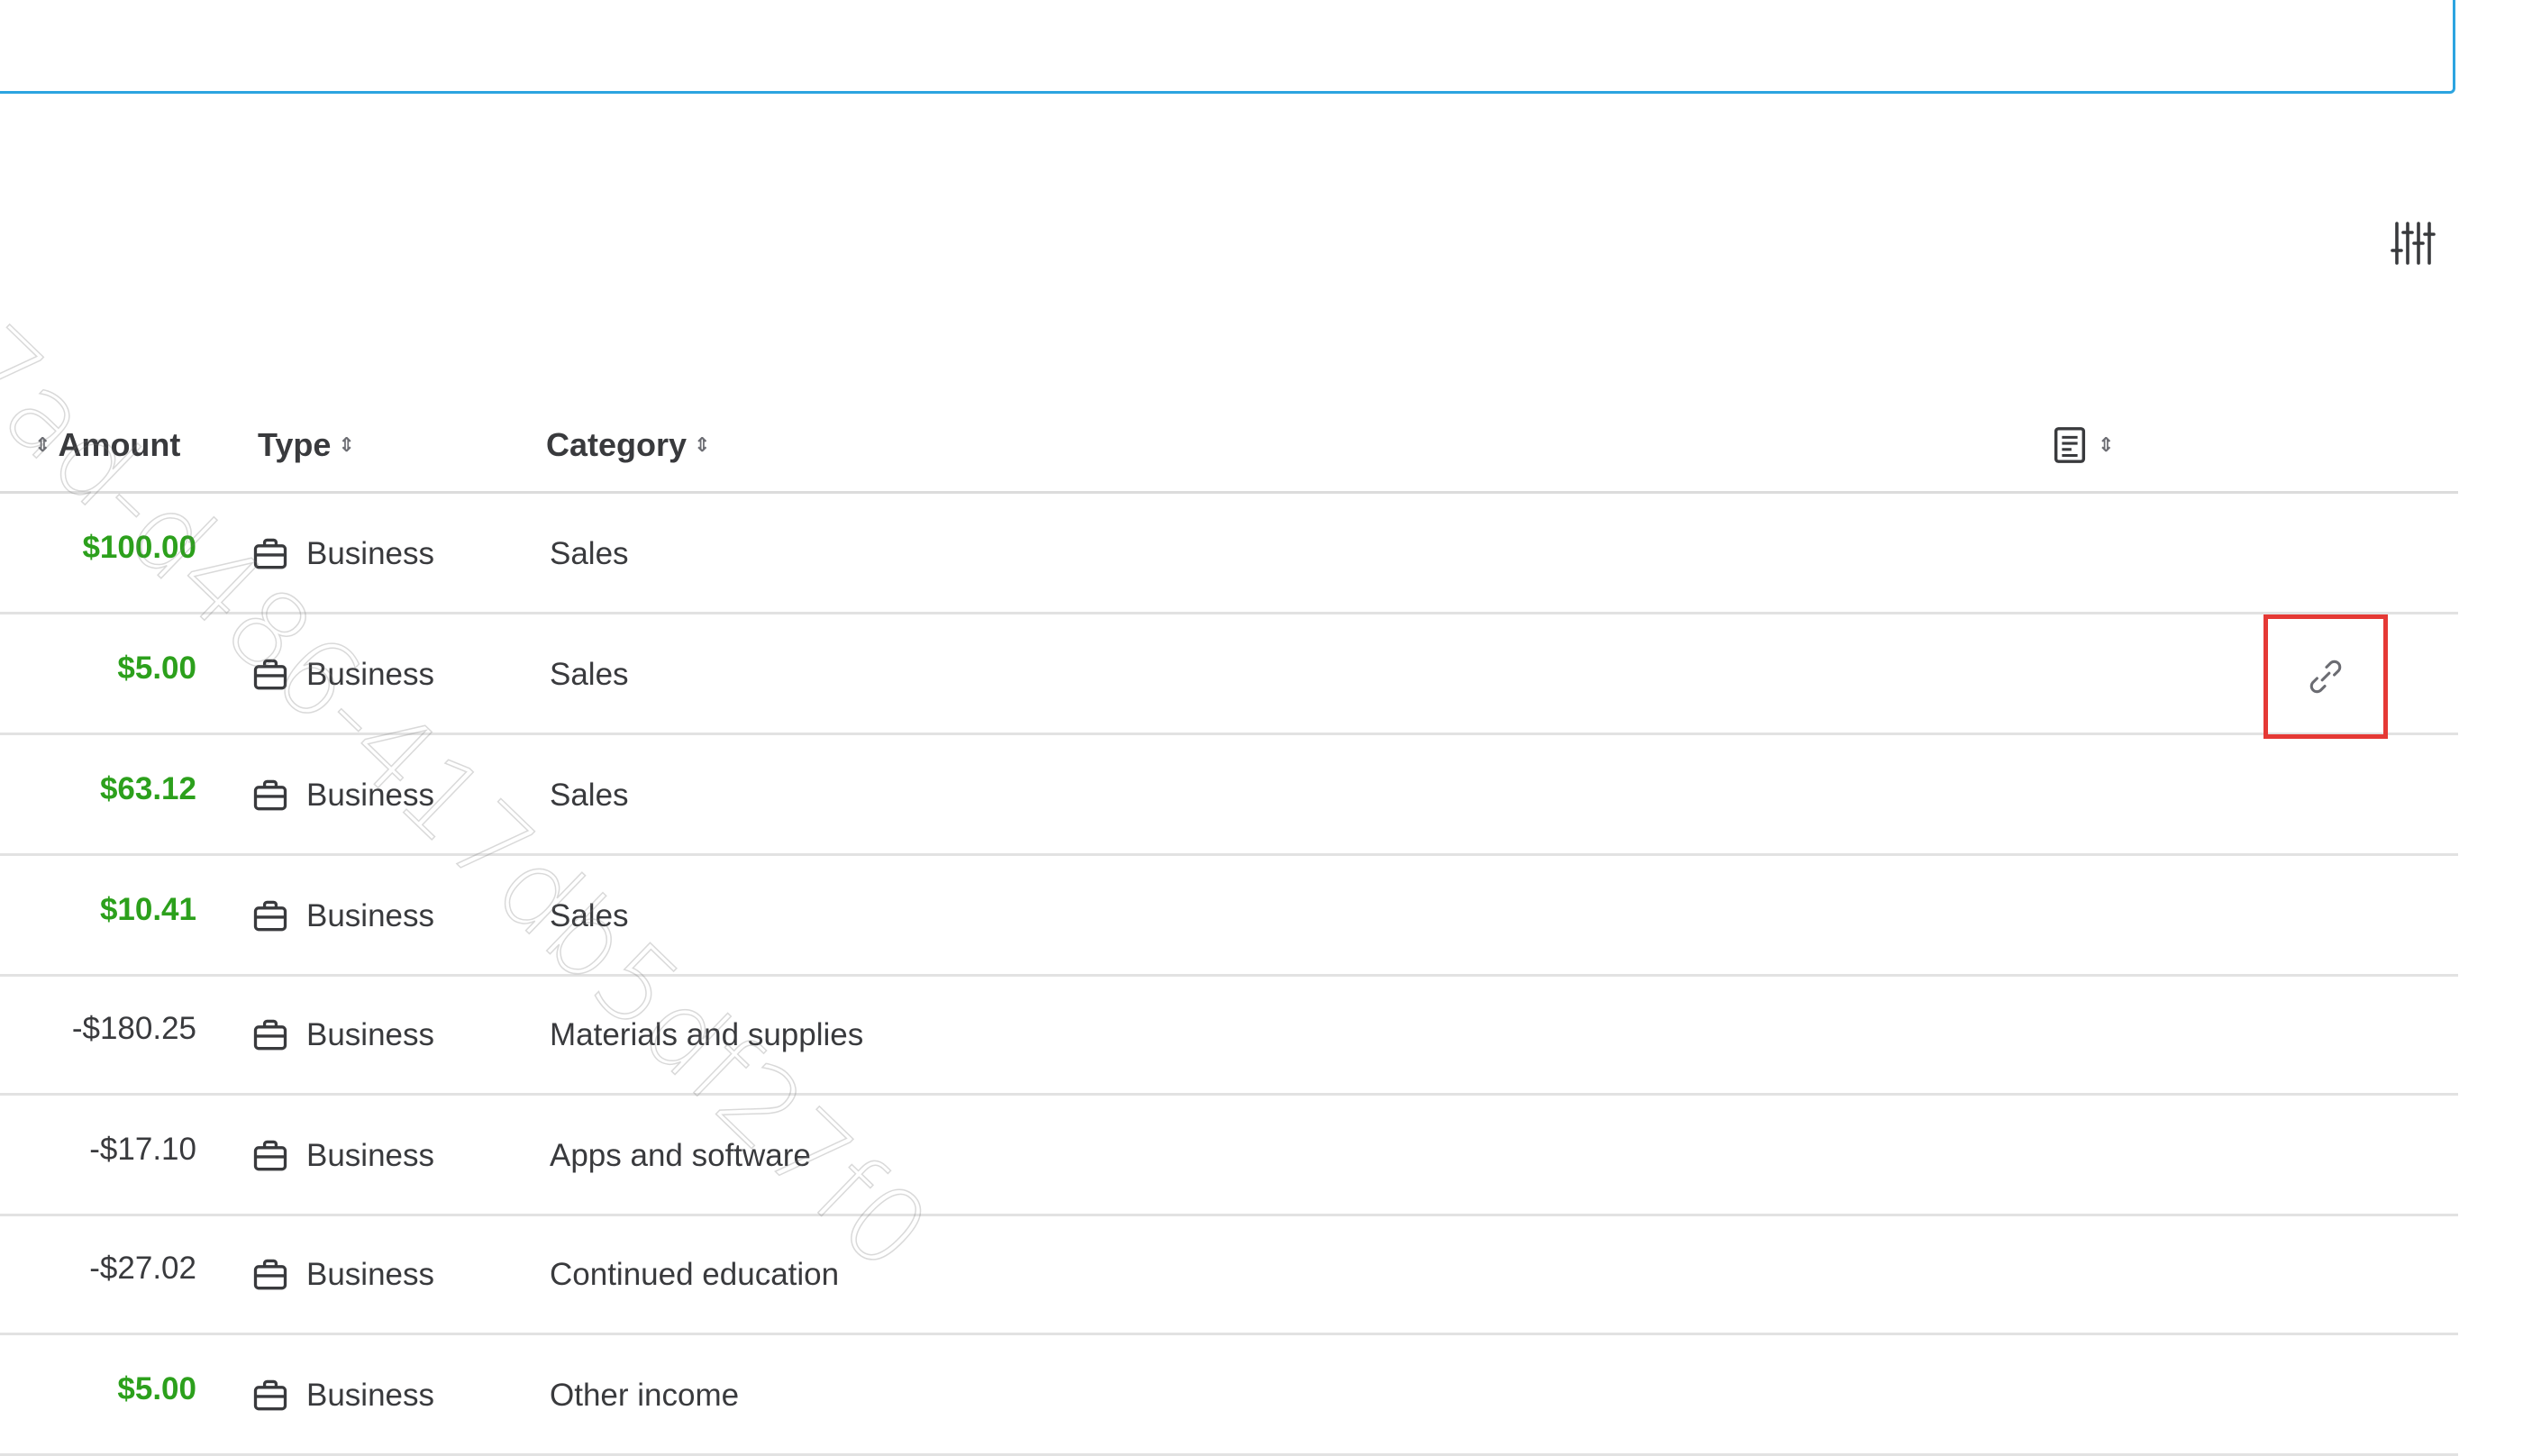 This screenshot has height=1456, width=2523. I want to click on link-icon, so click(2325, 677).